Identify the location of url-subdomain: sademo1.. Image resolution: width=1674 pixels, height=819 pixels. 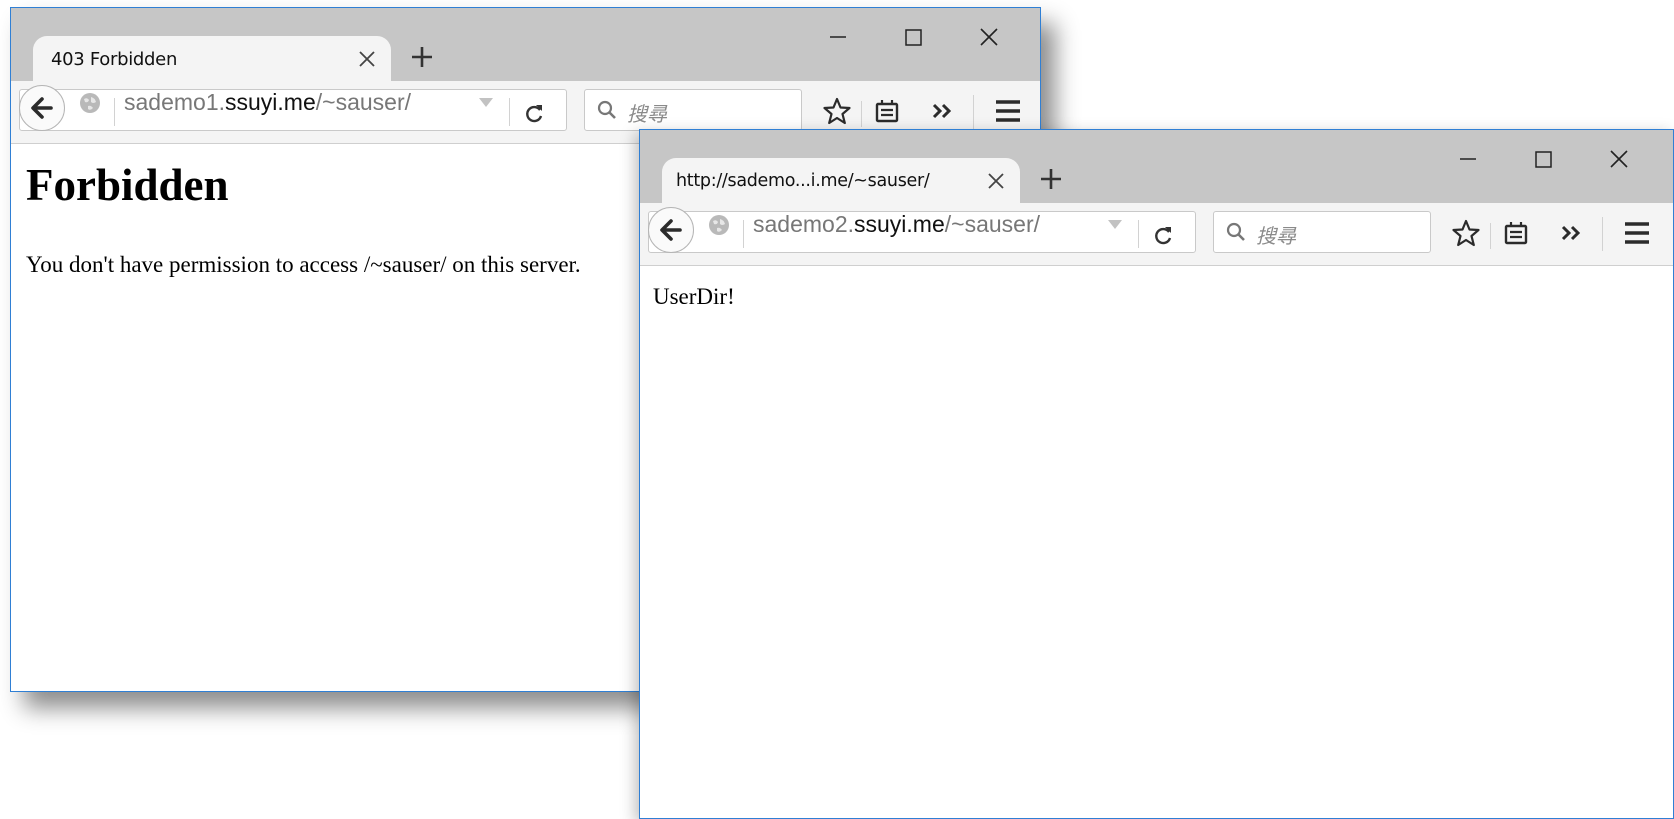
(175, 102).